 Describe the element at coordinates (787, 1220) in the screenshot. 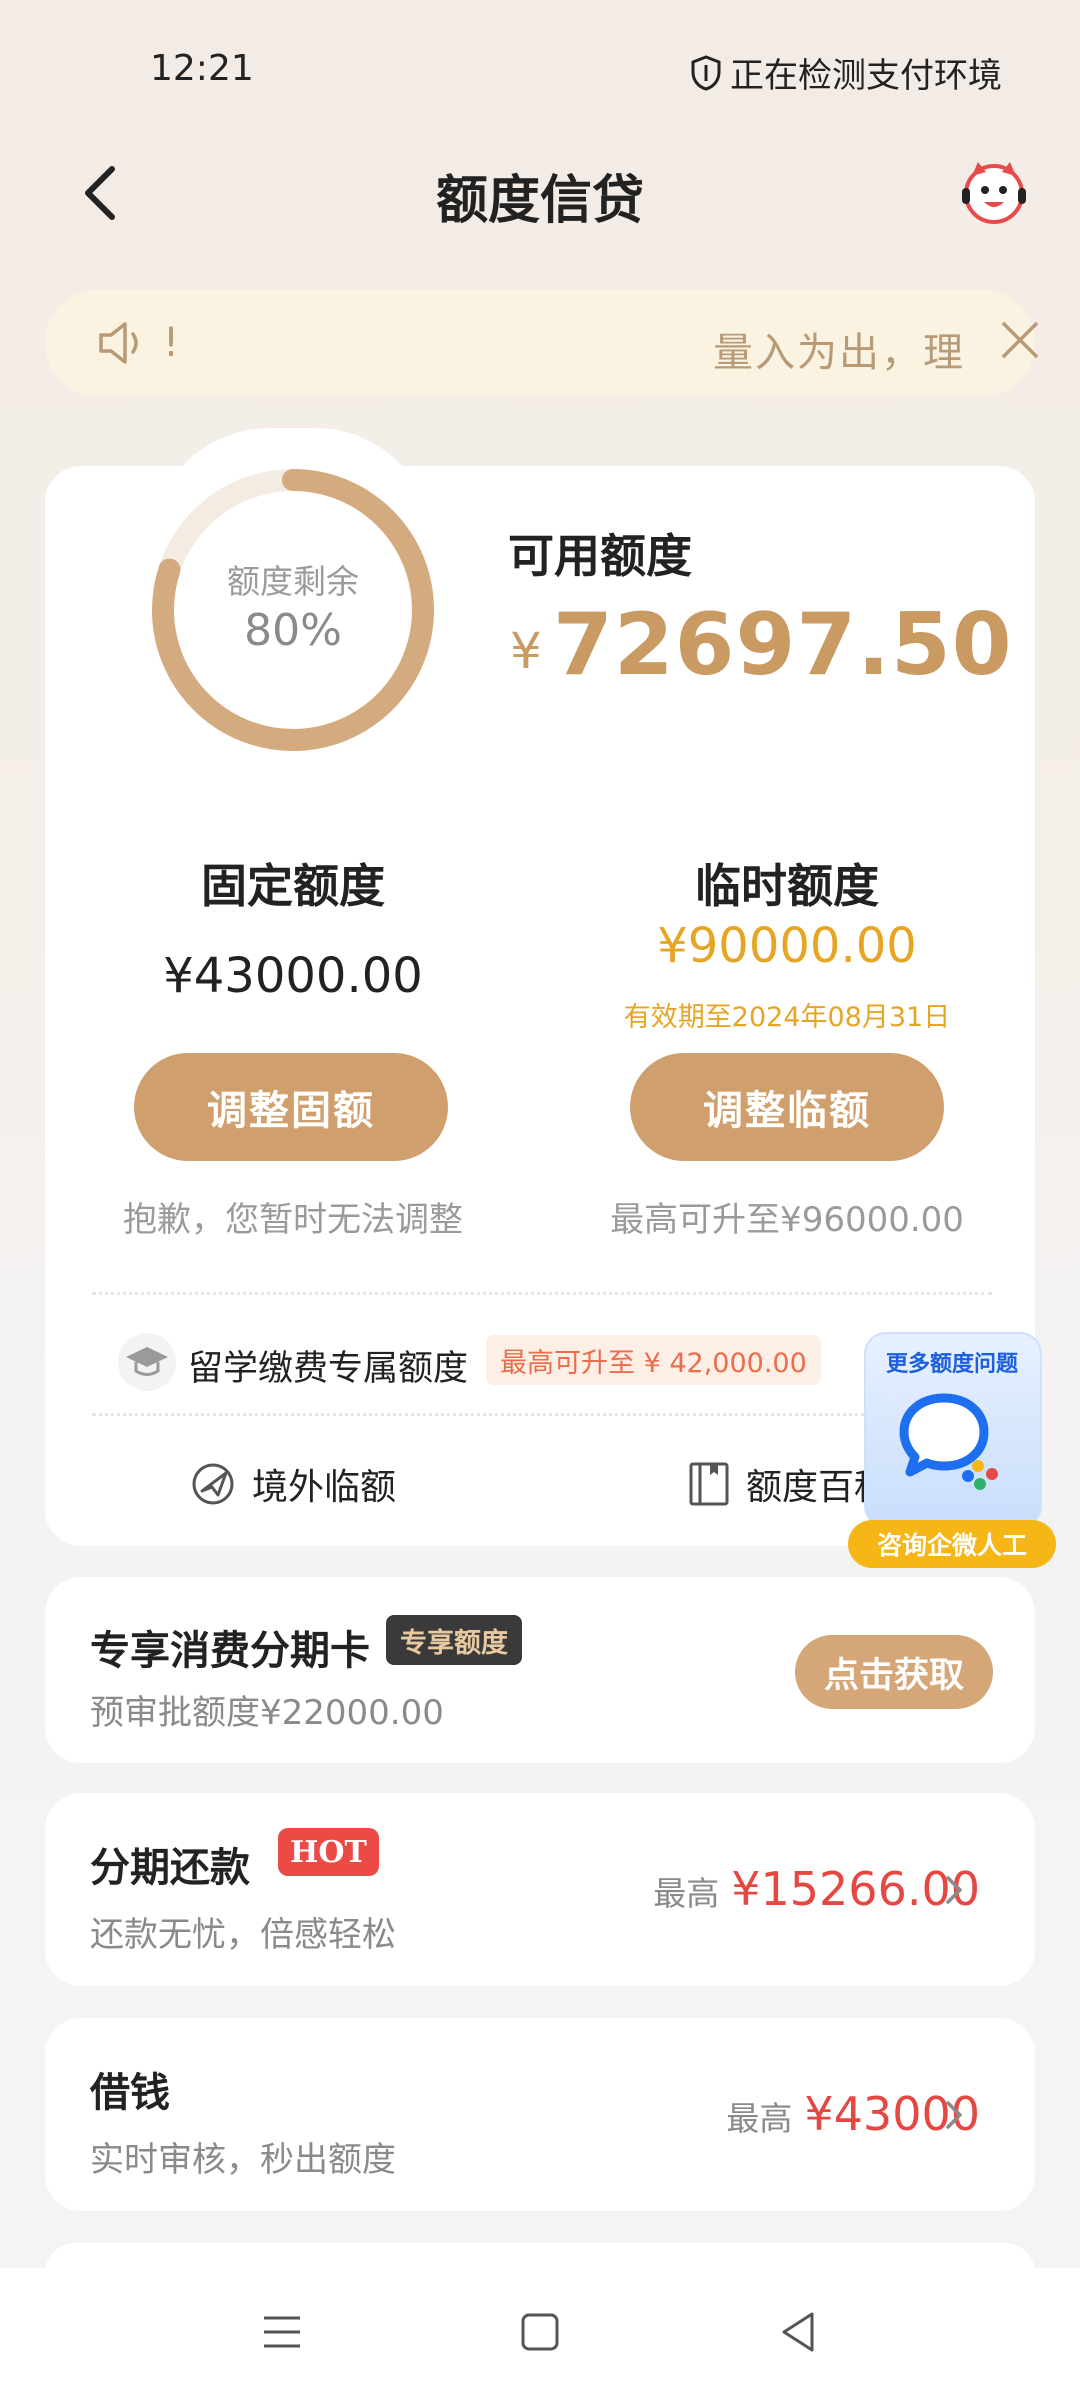

I see `temp-limit-note: 最高可升至¥96000.00` at that location.